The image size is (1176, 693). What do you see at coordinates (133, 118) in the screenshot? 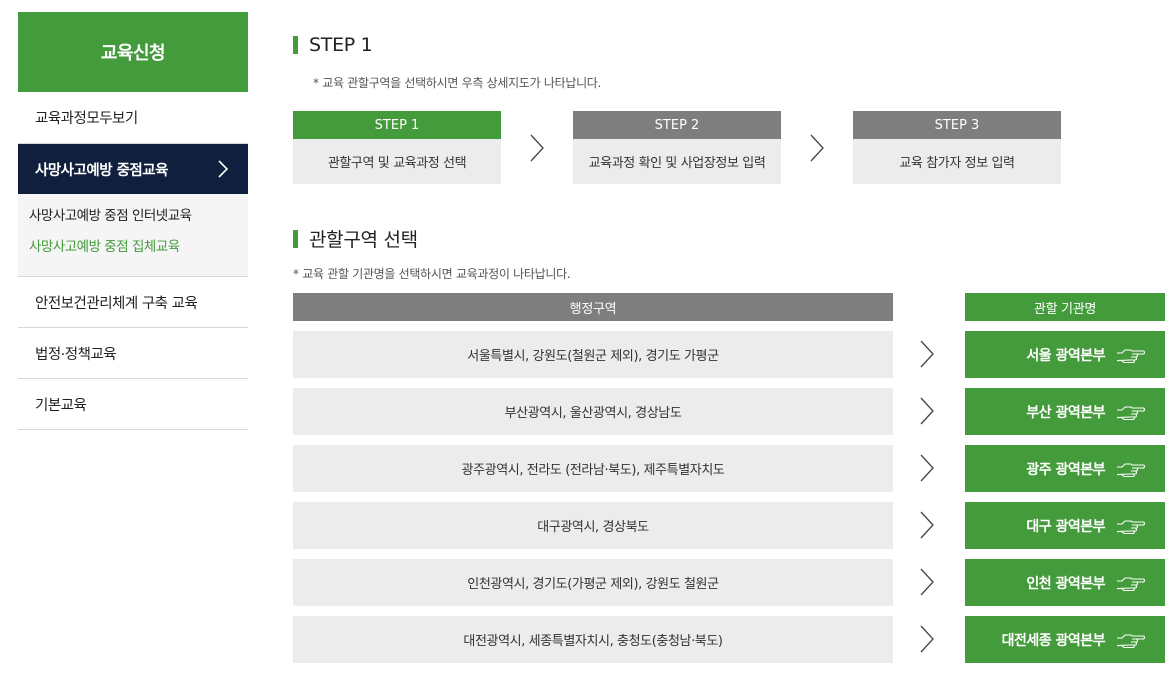
I see `sidebar-item-all-courses: 교육과정모두보기` at bounding box center [133, 118].